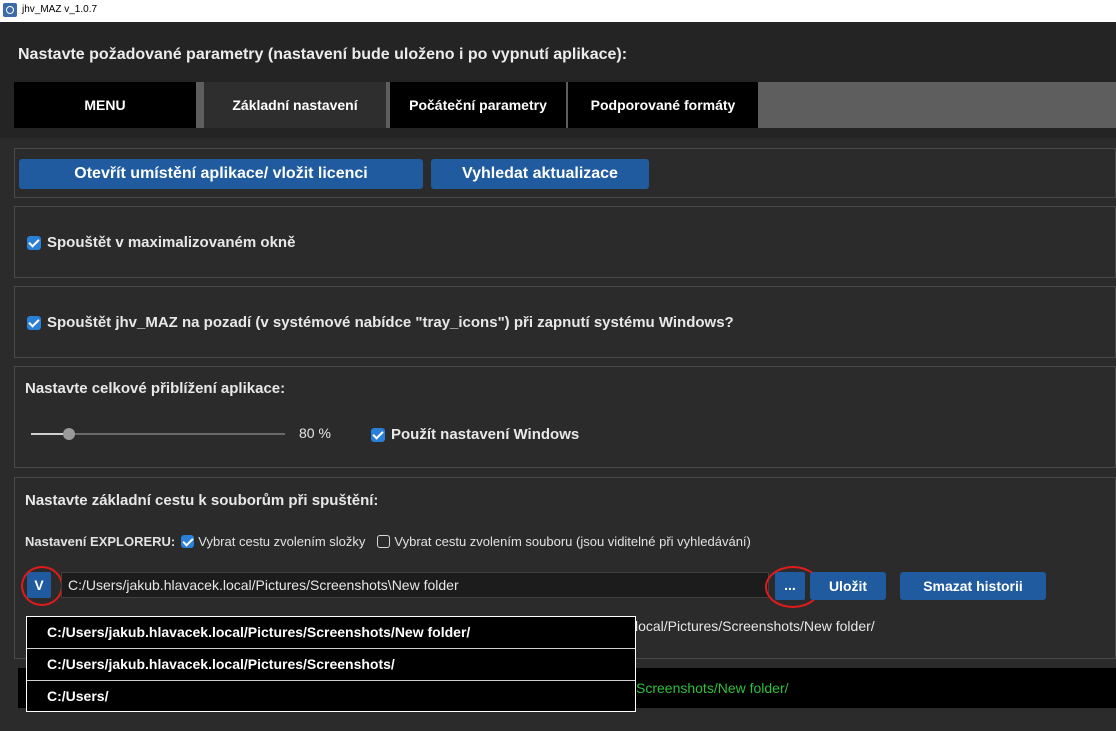 This screenshot has height=731, width=1116. What do you see at coordinates (331, 696) in the screenshot?
I see `history-item: C:/Users/` at bounding box center [331, 696].